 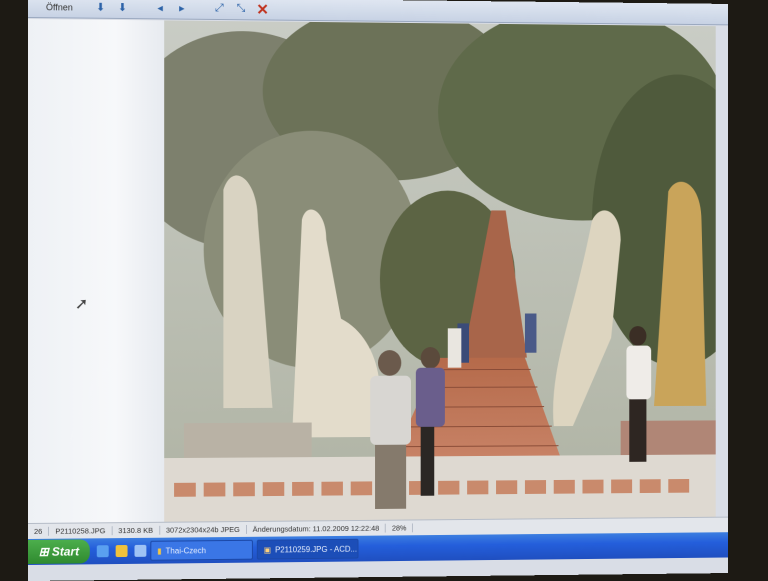 What do you see at coordinates (160, 8) in the screenshot?
I see `prev-icon: ◂` at bounding box center [160, 8].